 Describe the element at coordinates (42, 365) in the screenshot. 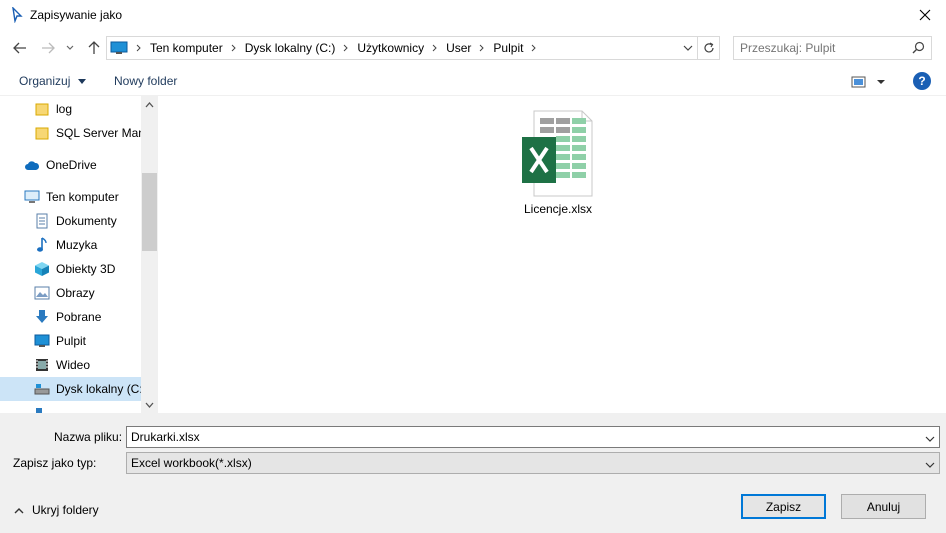

I see `video-icon` at that location.